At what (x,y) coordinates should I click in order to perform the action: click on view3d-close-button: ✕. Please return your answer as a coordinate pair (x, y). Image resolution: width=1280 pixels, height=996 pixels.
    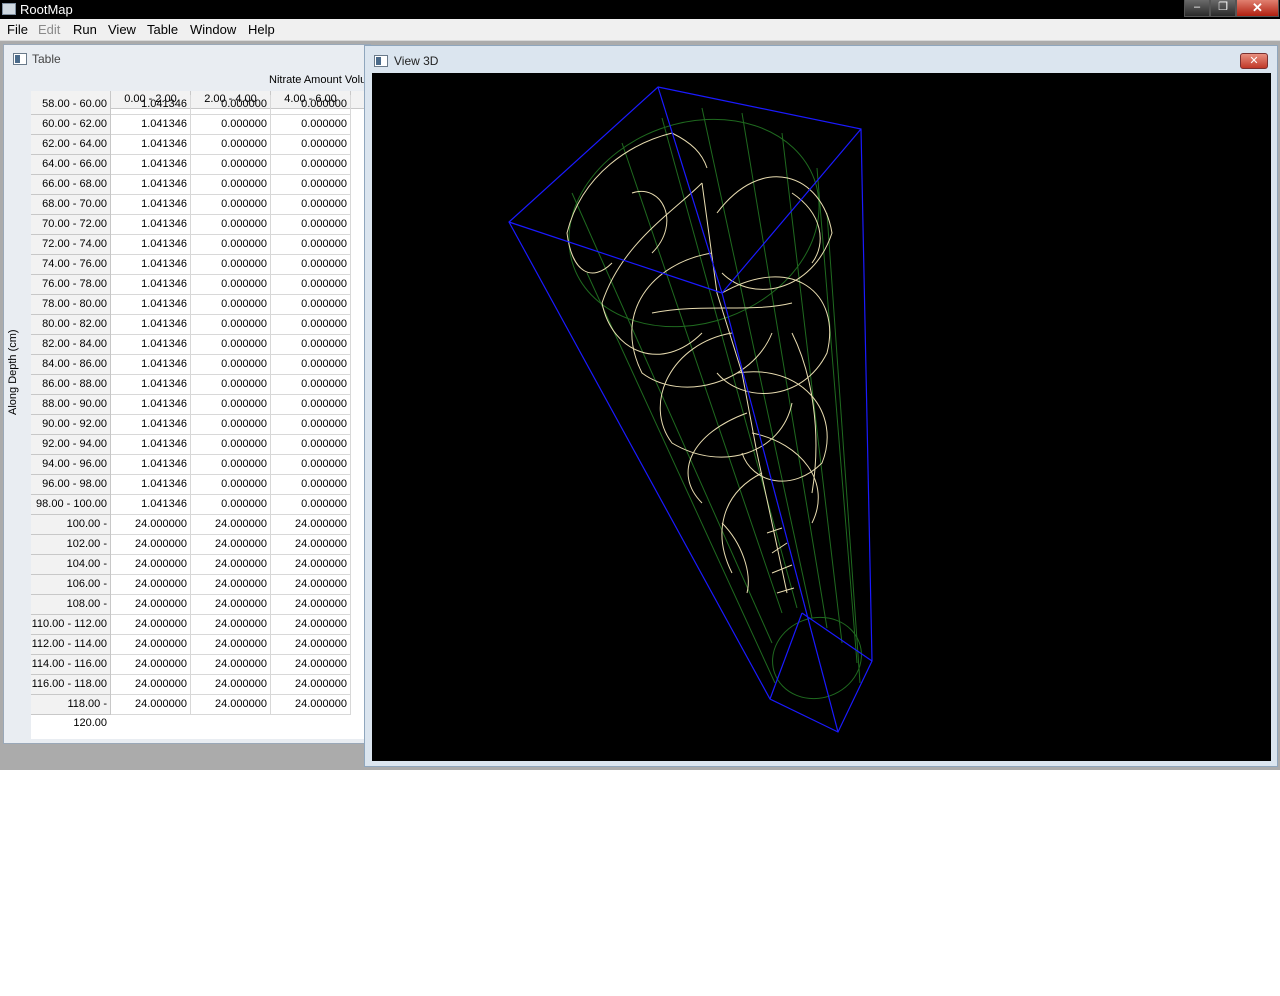
    Looking at the image, I should click on (1254, 61).